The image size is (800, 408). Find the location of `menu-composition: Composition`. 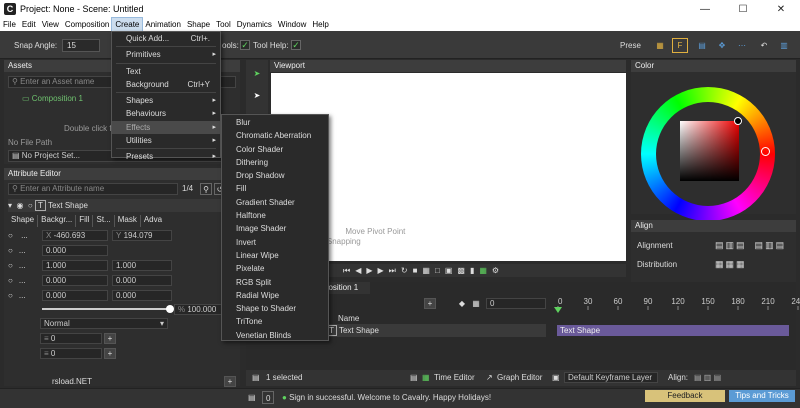

menu-composition: Composition is located at coordinates (87, 24).